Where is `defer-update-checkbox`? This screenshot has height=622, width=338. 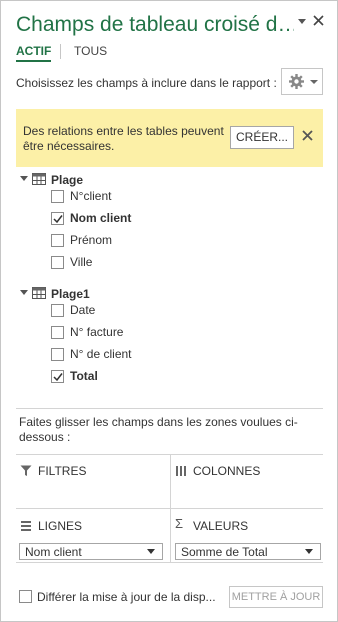
defer-update-checkbox is located at coordinates (25, 596).